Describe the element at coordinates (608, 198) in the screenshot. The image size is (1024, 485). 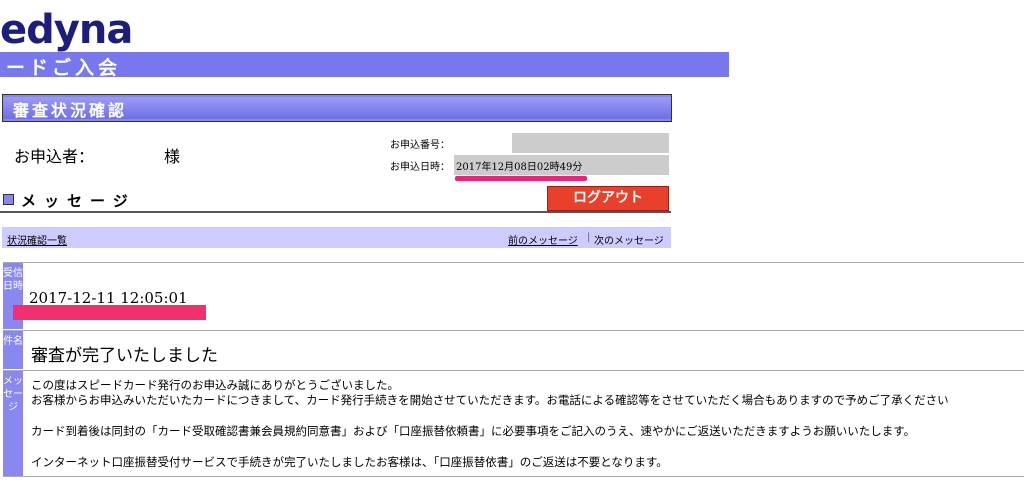
I see `logout-button: ログアウト` at that location.